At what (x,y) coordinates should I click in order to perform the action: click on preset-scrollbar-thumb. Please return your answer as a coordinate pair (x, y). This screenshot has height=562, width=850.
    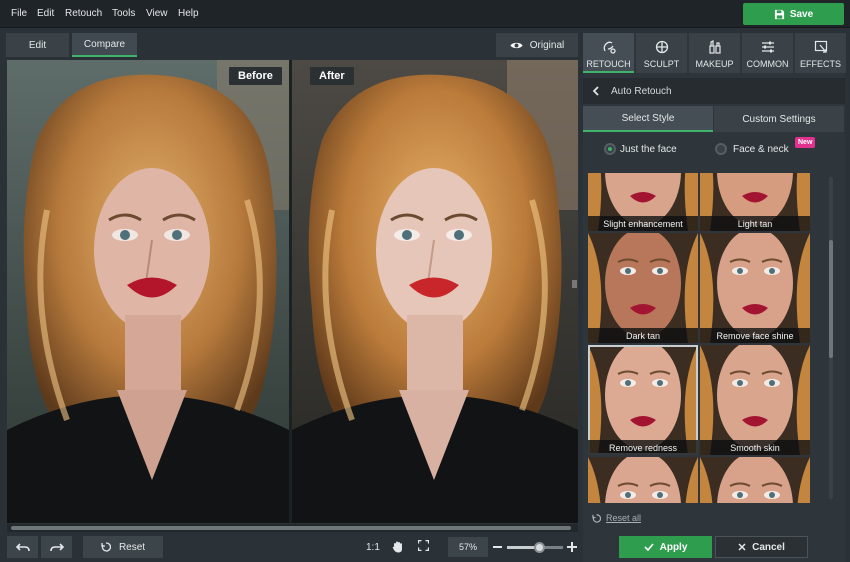
    Looking at the image, I should click on (831, 299).